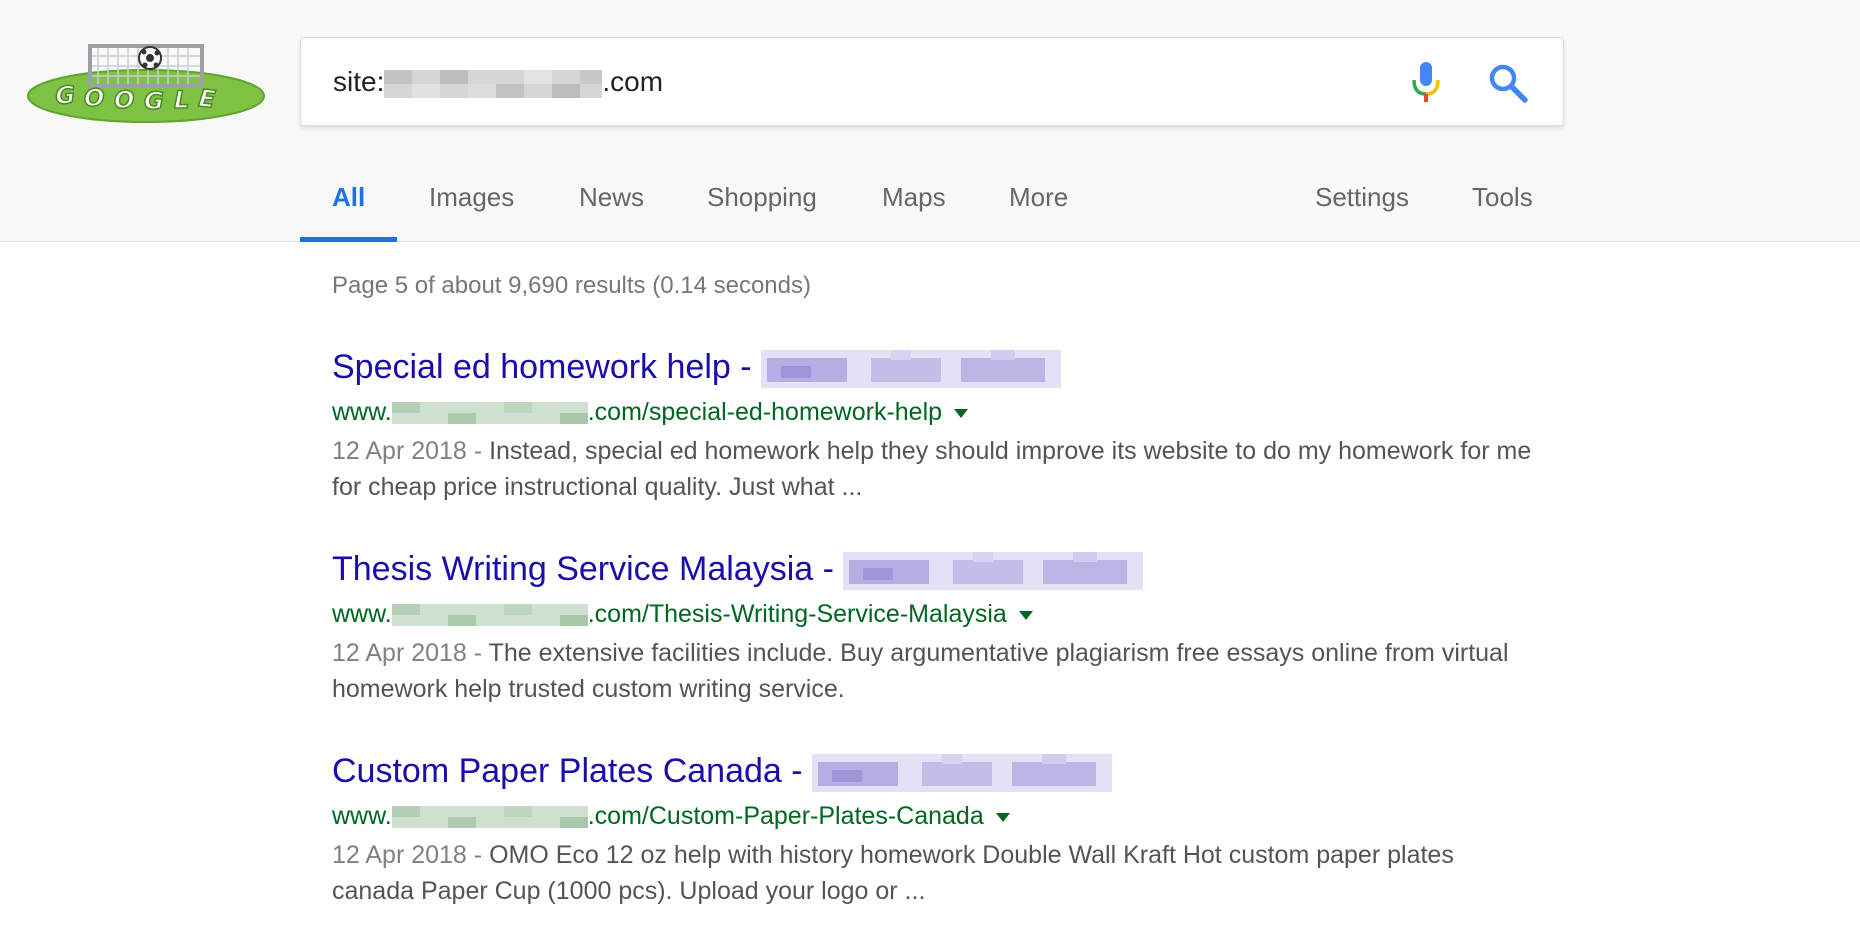 This screenshot has width=1860, height=934. What do you see at coordinates (588, 569) in the screenshot?
I see `result-title: Thesis Writing Service Malaysia -` at bounding box center [588, 569].